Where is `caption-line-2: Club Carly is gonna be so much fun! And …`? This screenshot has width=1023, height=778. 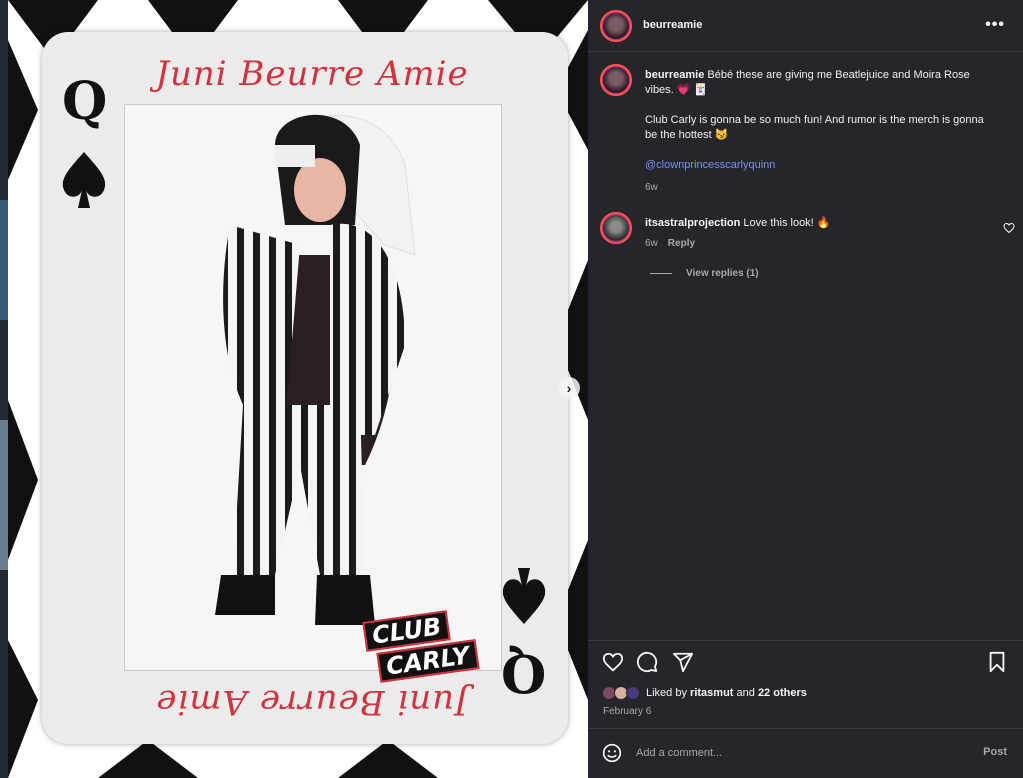 caption-line-2: Club Carly is gonna be so much fun! And … is located at coordinates (814, 127).